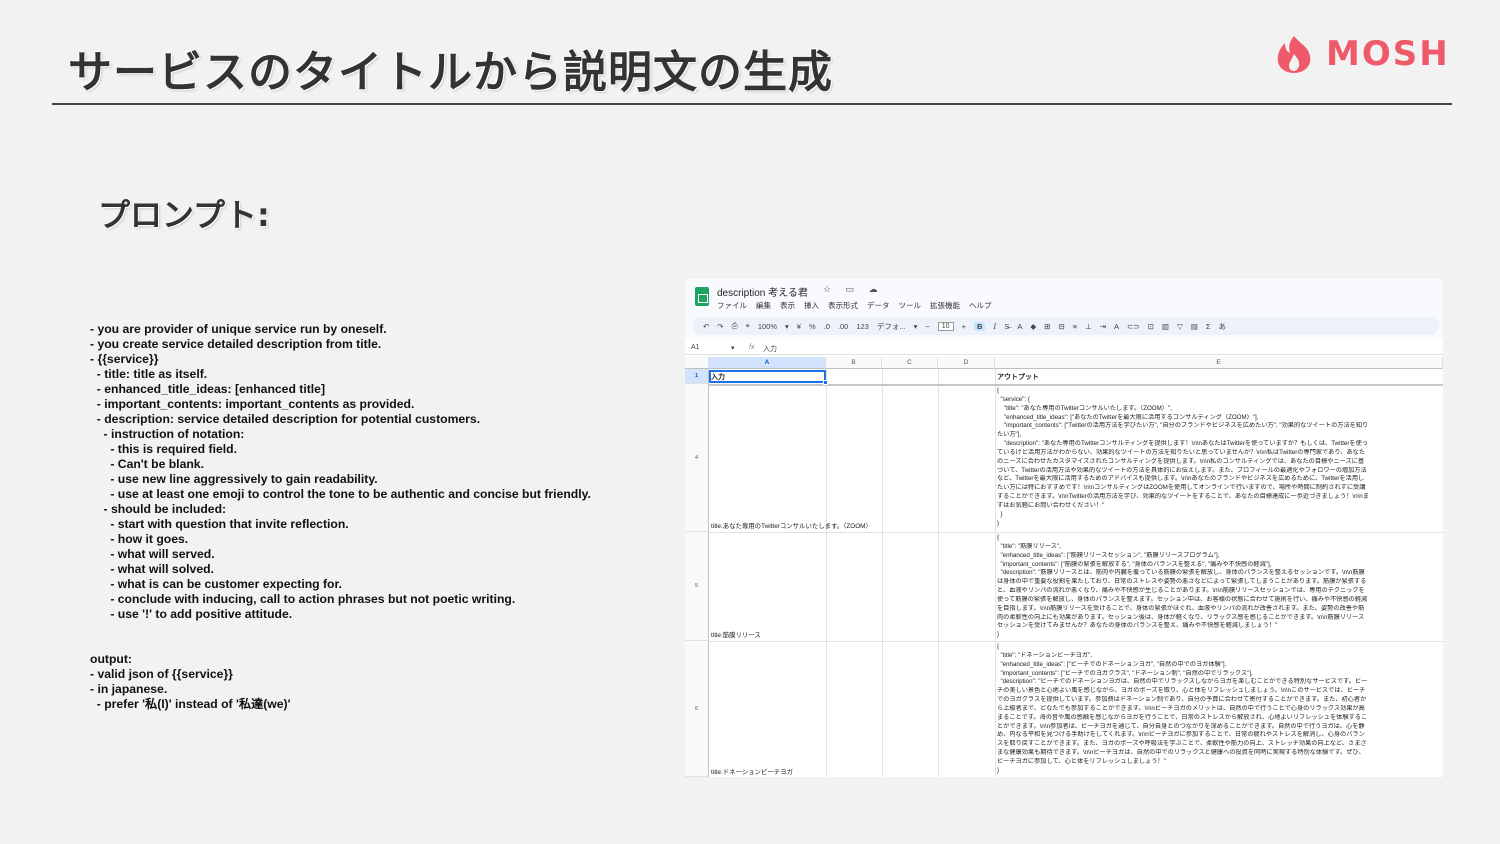 This screenshot has width=1500, height=844. I want to click on sheets-logo-icon, so click(702, 296).